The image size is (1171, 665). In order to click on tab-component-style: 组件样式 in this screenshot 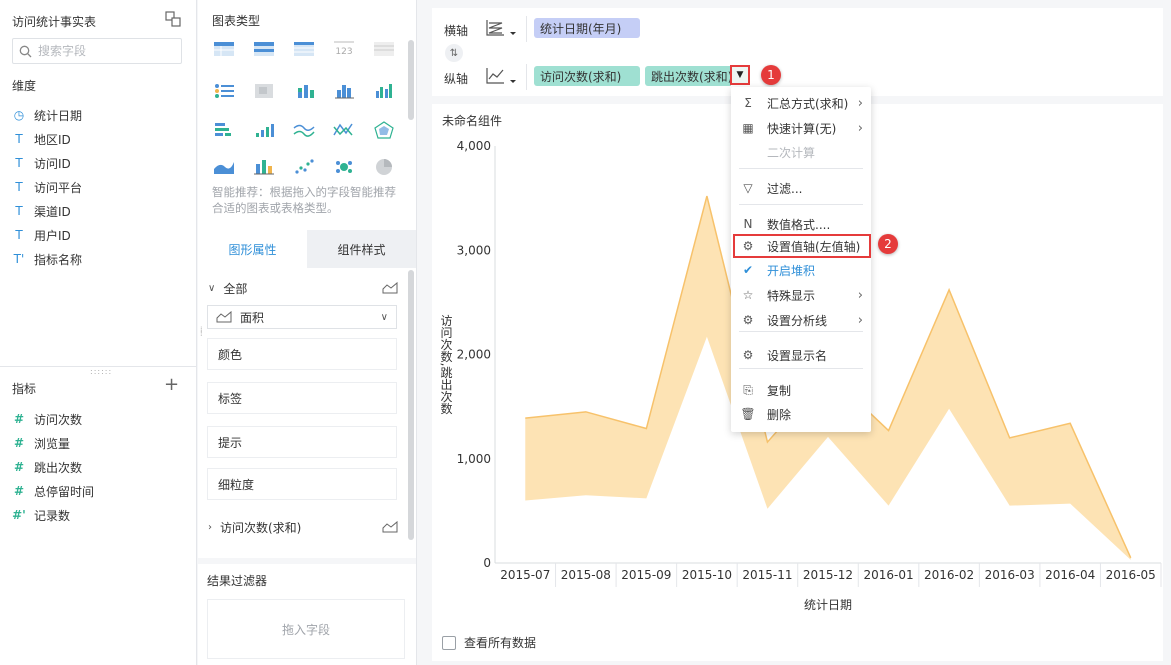, I will do `click(361, 249)`.